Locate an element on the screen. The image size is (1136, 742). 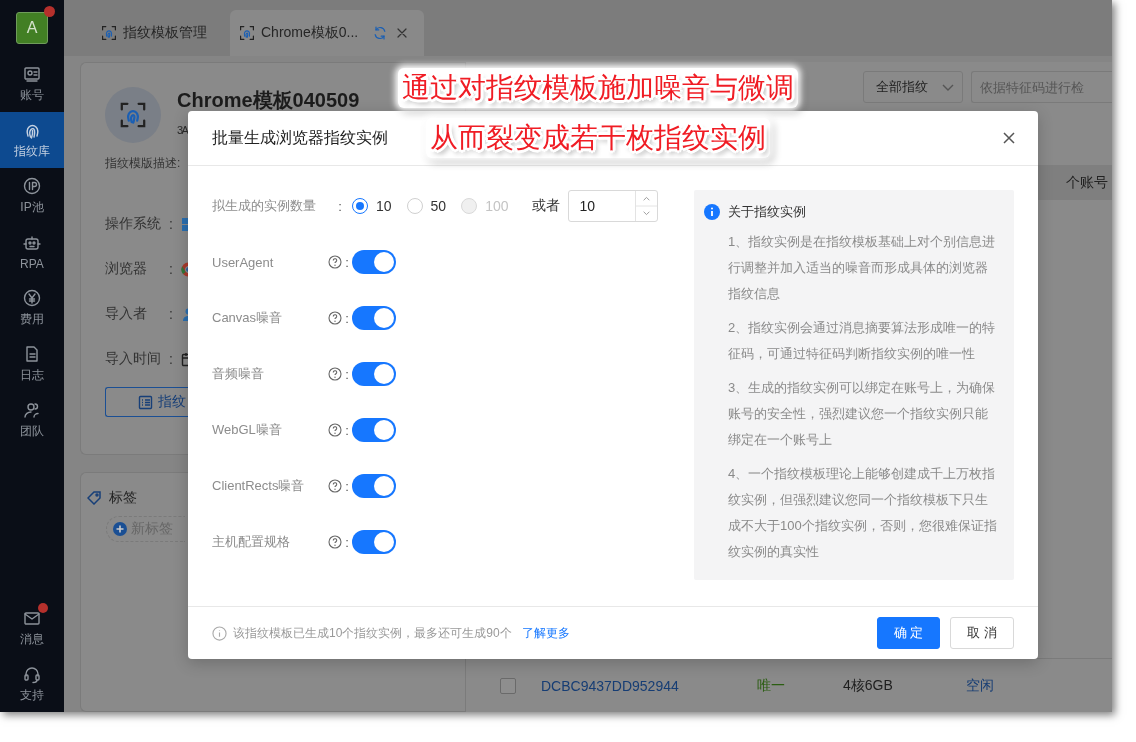
sidebar-item: IP池 is located at coordinates (32, 196).